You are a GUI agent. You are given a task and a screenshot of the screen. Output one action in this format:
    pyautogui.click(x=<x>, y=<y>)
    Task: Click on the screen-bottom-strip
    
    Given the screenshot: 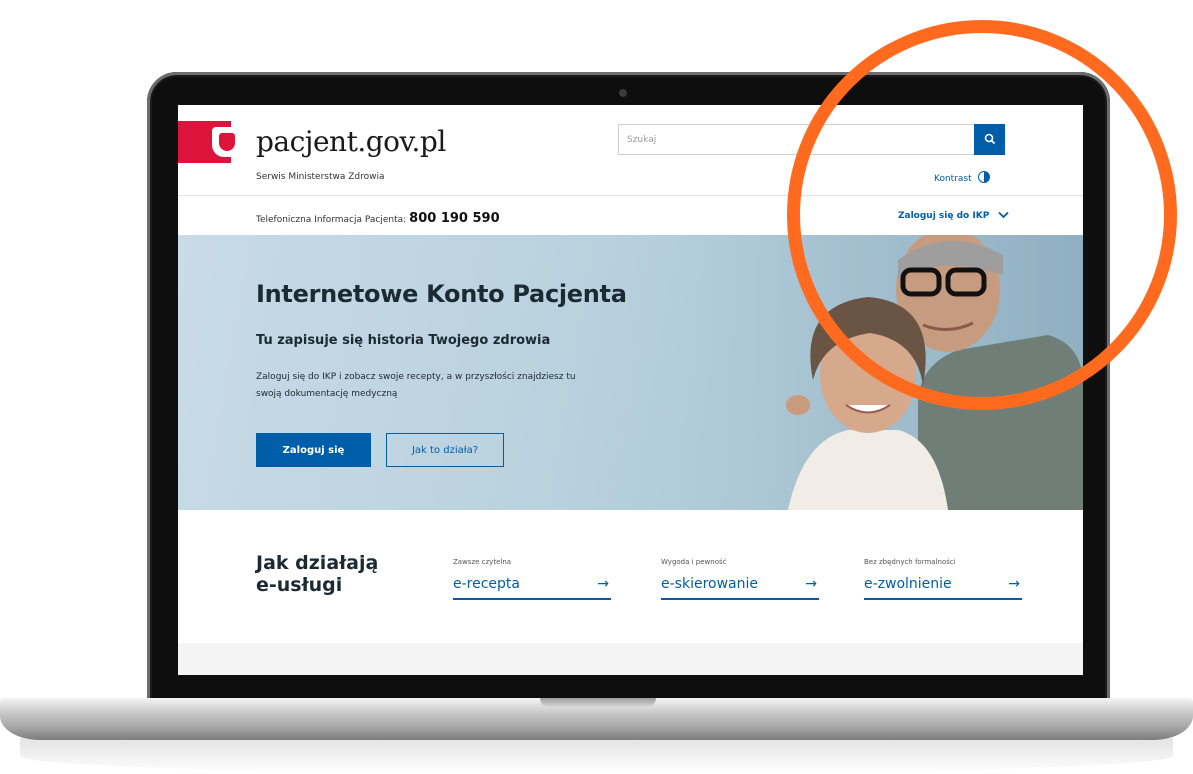 What is the action you would take?
    pyautogui.click(x=630, y=659)
    